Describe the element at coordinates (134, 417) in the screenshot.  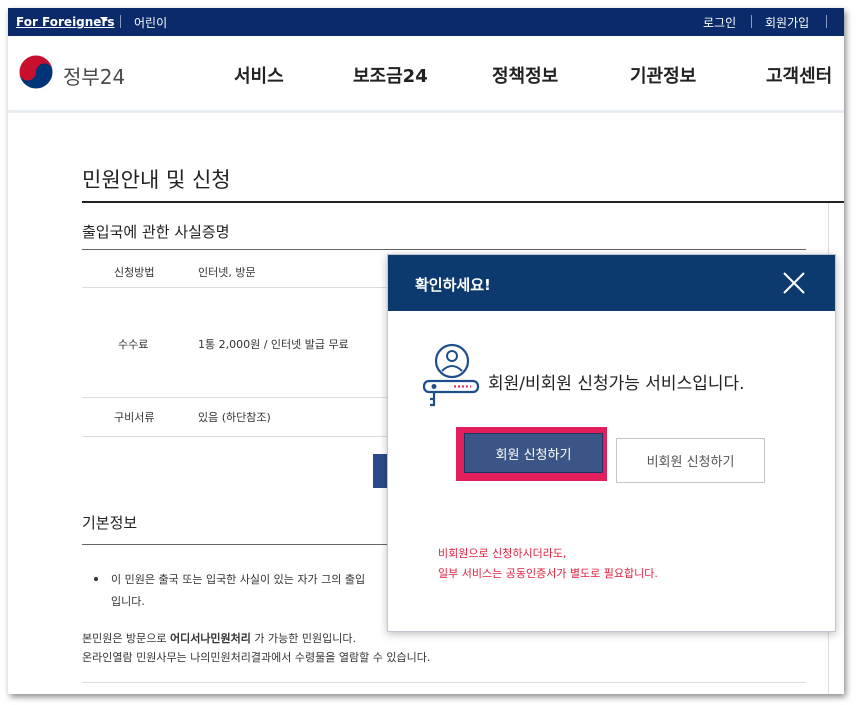
I see `row-label-documents: 구비서류` at that location.